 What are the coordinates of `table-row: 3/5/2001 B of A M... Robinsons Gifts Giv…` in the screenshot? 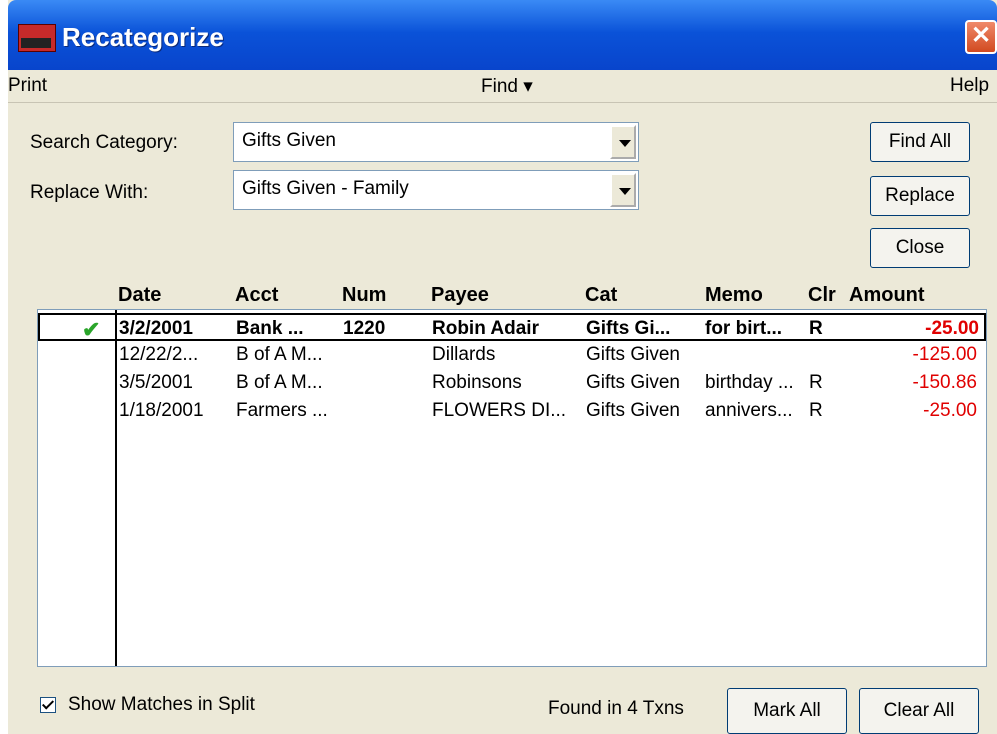 It's located at (512, 383).